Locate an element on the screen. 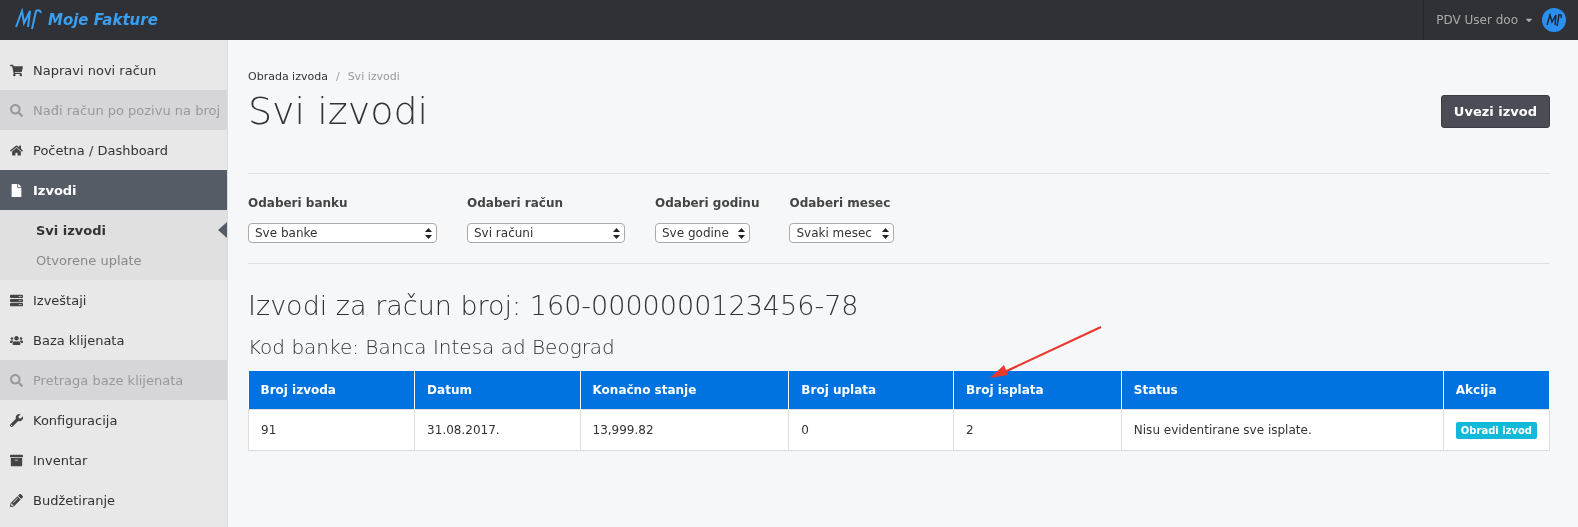 This screenshot has width=1578, height=527. filter-label: Odaberi mesec is located at coordinates (840, 203).